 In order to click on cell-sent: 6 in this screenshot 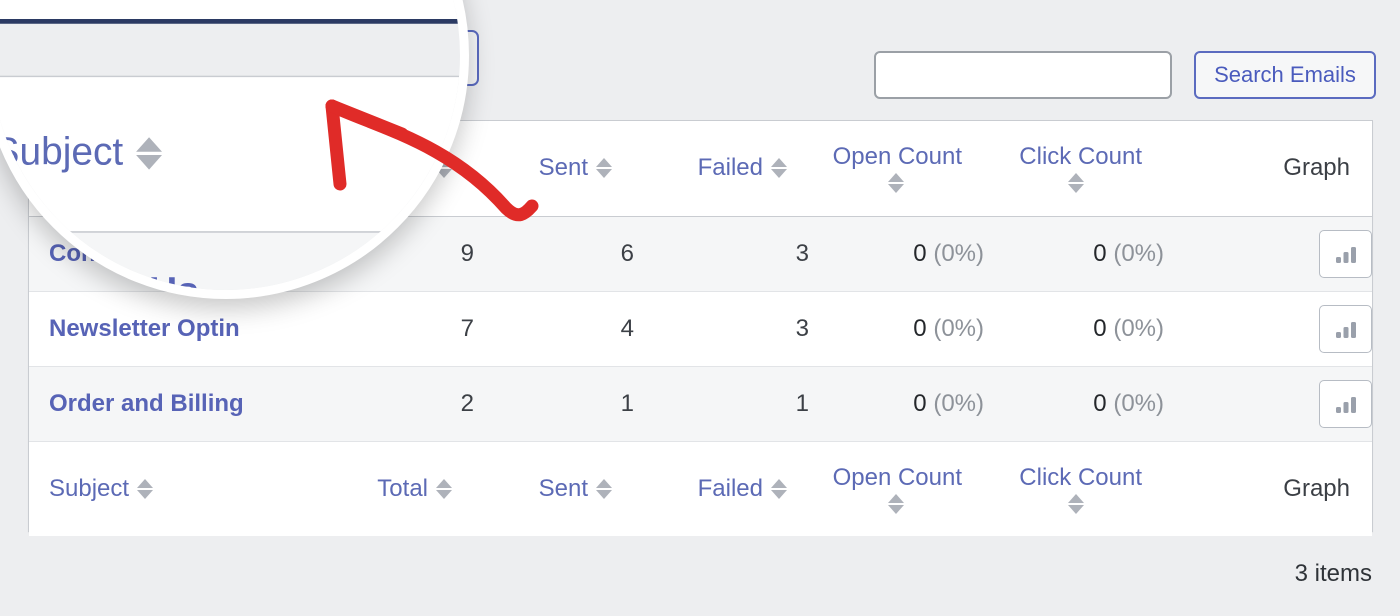, I will do `click(554, 254)`.